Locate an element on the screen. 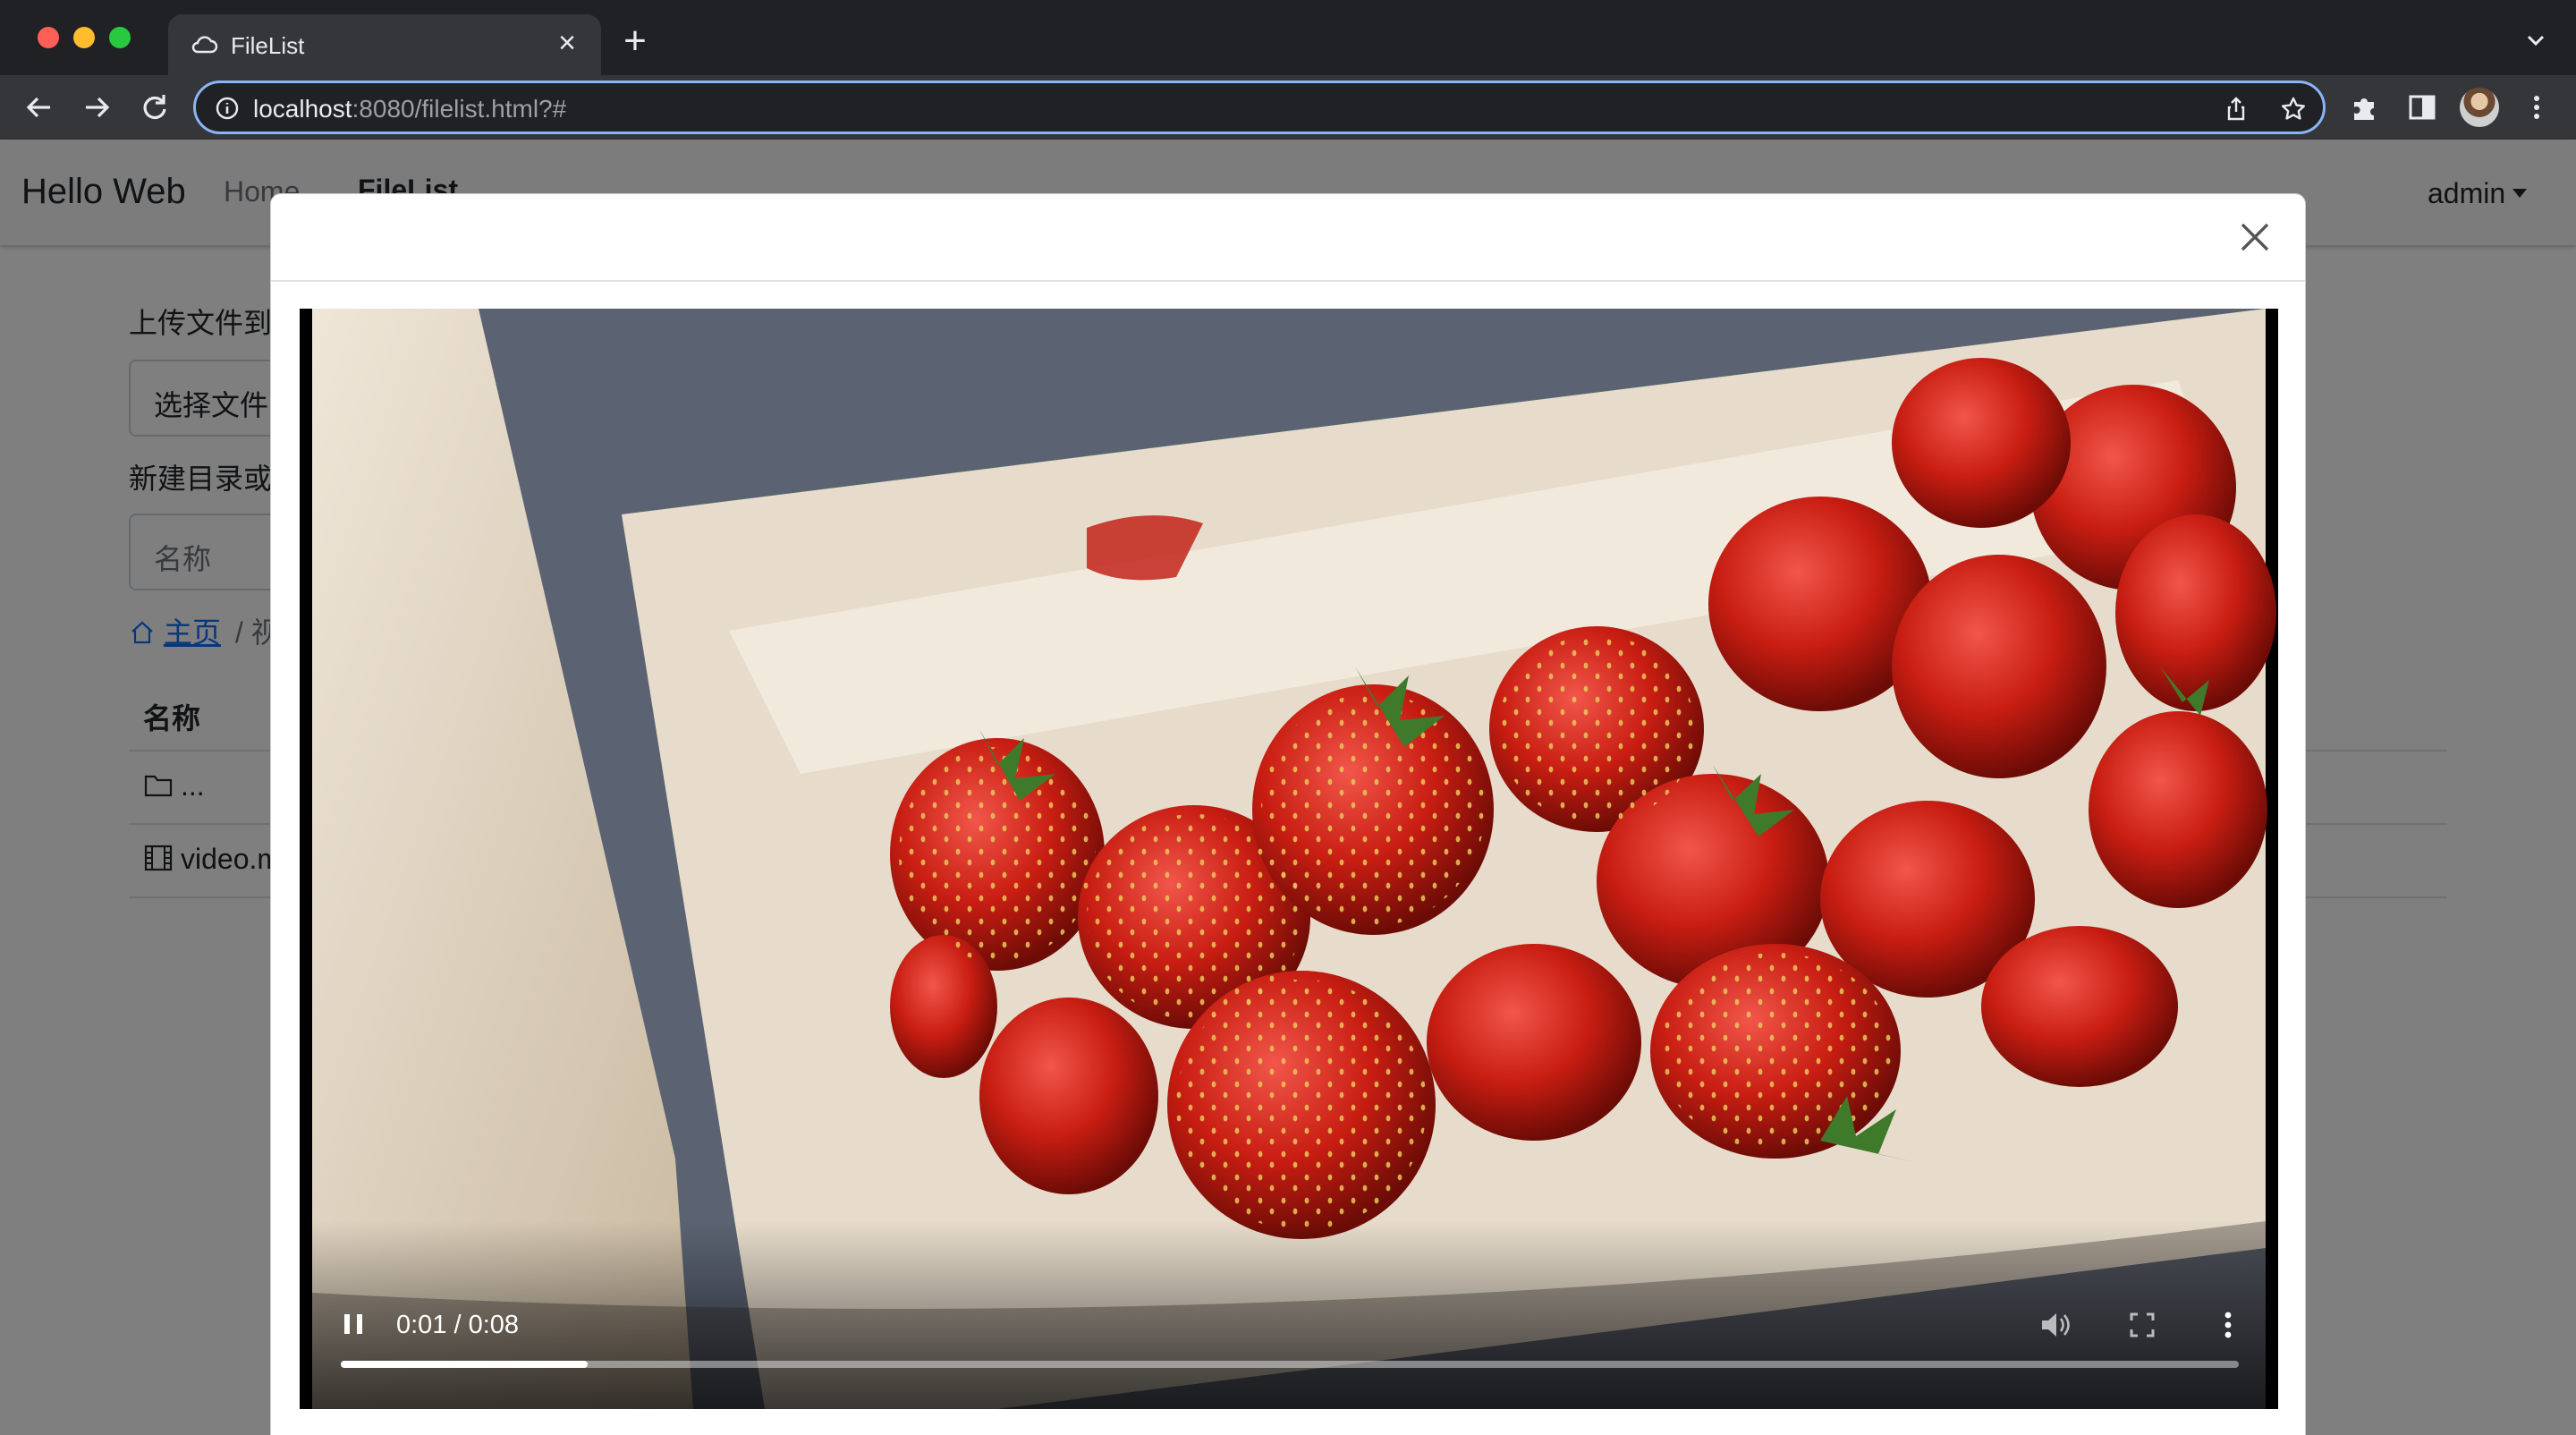  back-arrow-icon is located at coordinates (39, 107).